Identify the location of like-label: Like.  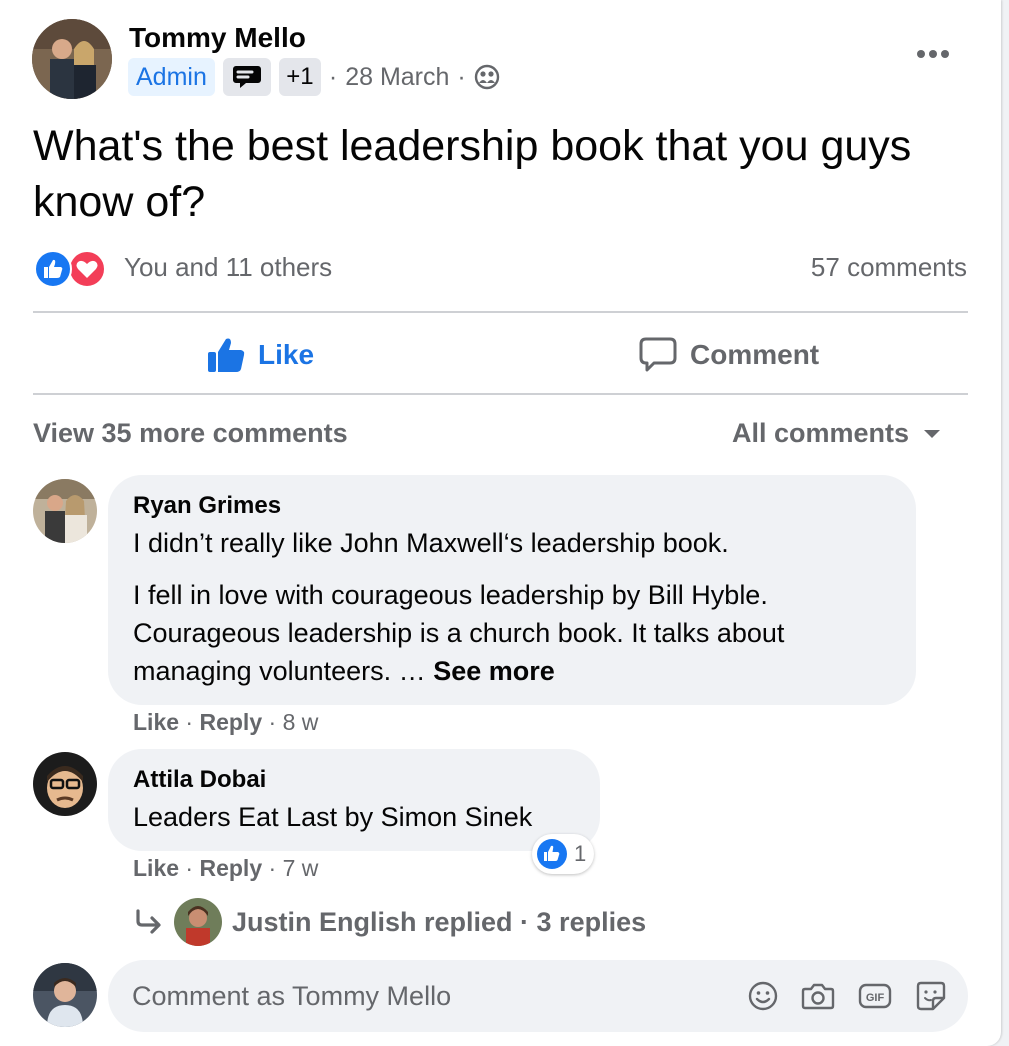
(286, 354).